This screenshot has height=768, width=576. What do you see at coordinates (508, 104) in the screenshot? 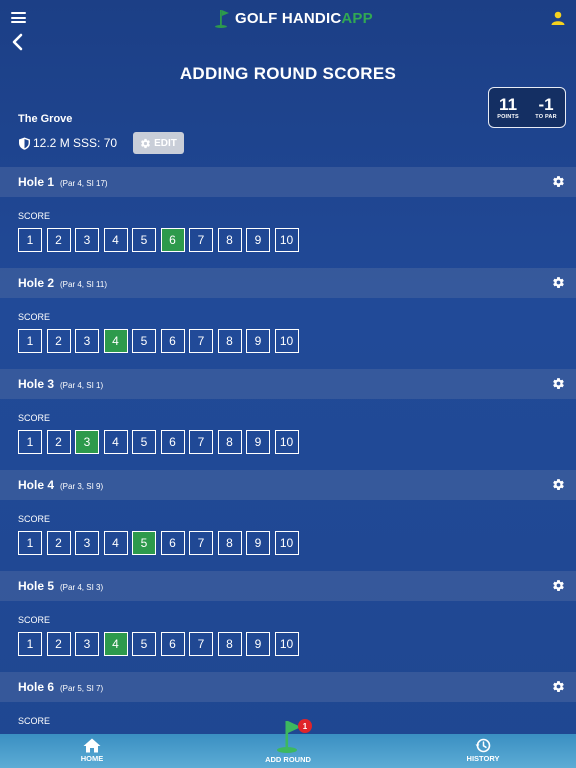
I see `points-value: 11` at bounding box center [508, 104].